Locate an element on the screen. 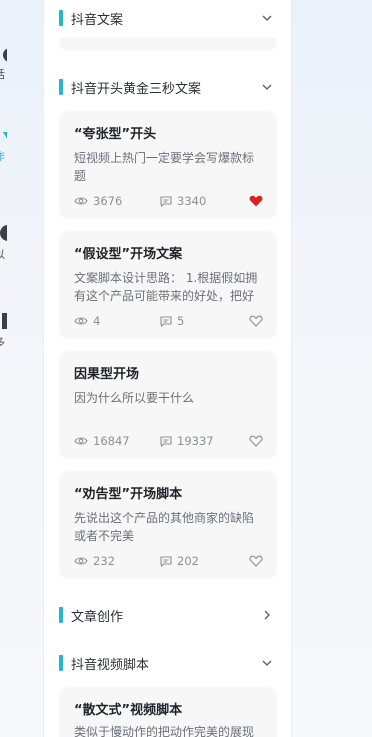 The width and height of the screenshot is (372, 737). comments-count: 19337 is located at coordinates (187, 441).